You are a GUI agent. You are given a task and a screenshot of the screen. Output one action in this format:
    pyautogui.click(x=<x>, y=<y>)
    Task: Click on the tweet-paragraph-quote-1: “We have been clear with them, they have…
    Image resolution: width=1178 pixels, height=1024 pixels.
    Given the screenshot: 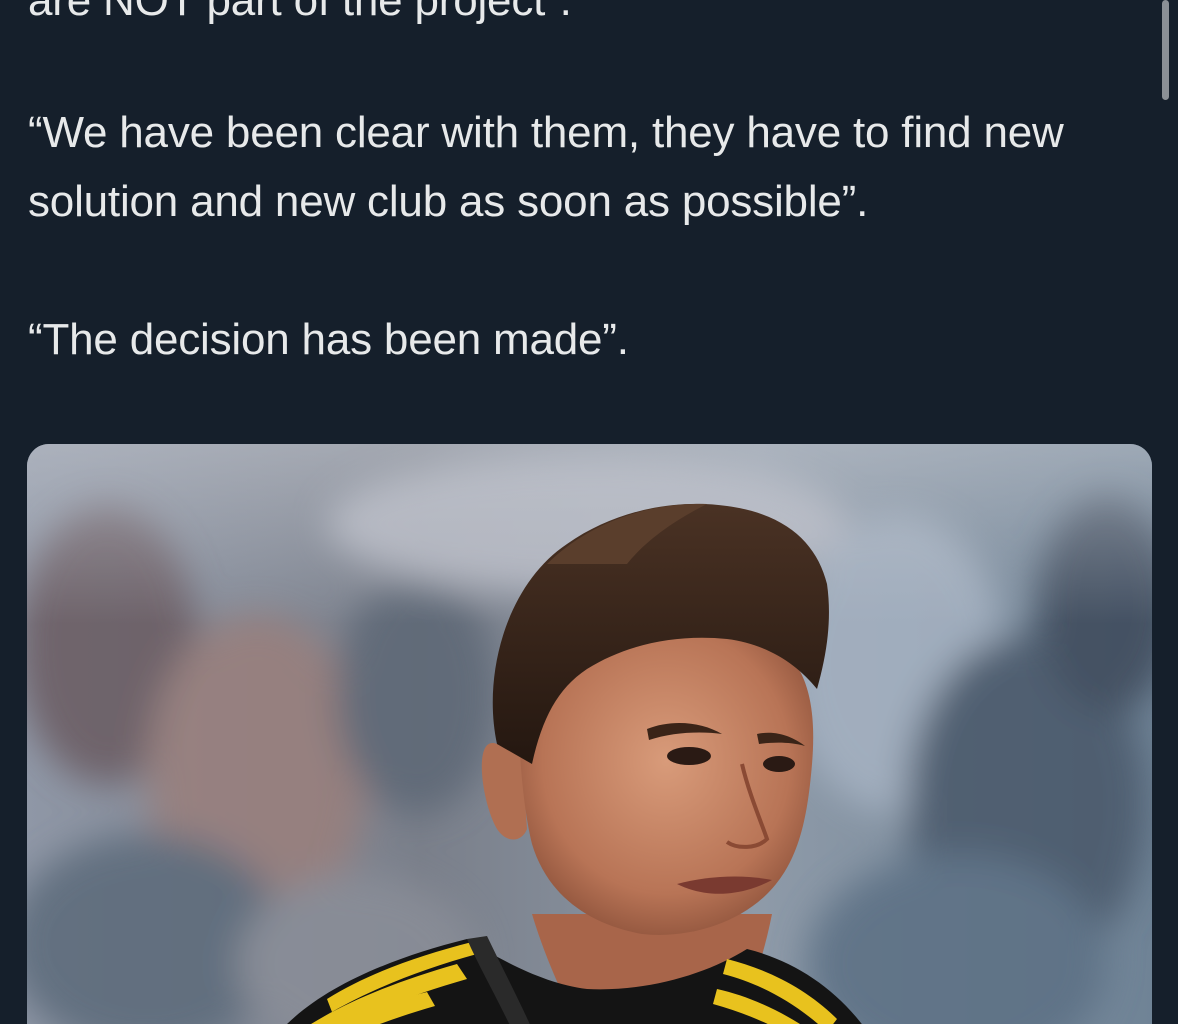 What is the action you would take?
    pyautogui.click(x=546, y=167)
    